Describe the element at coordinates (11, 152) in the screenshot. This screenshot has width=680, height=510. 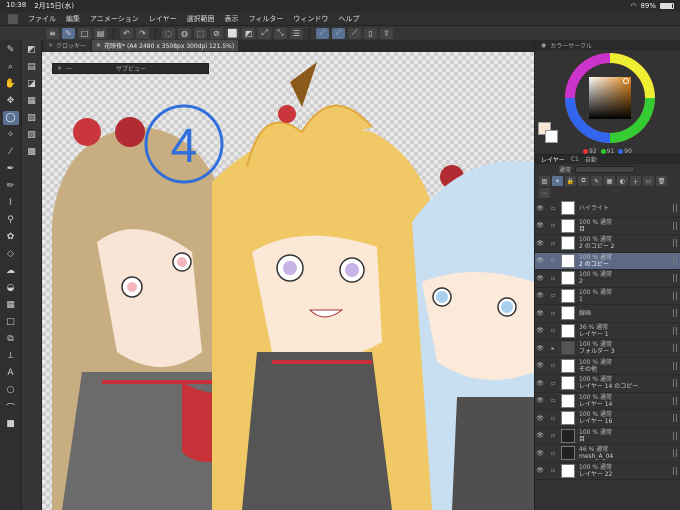
I see `eyedropper-icon: ⁄` at that location.